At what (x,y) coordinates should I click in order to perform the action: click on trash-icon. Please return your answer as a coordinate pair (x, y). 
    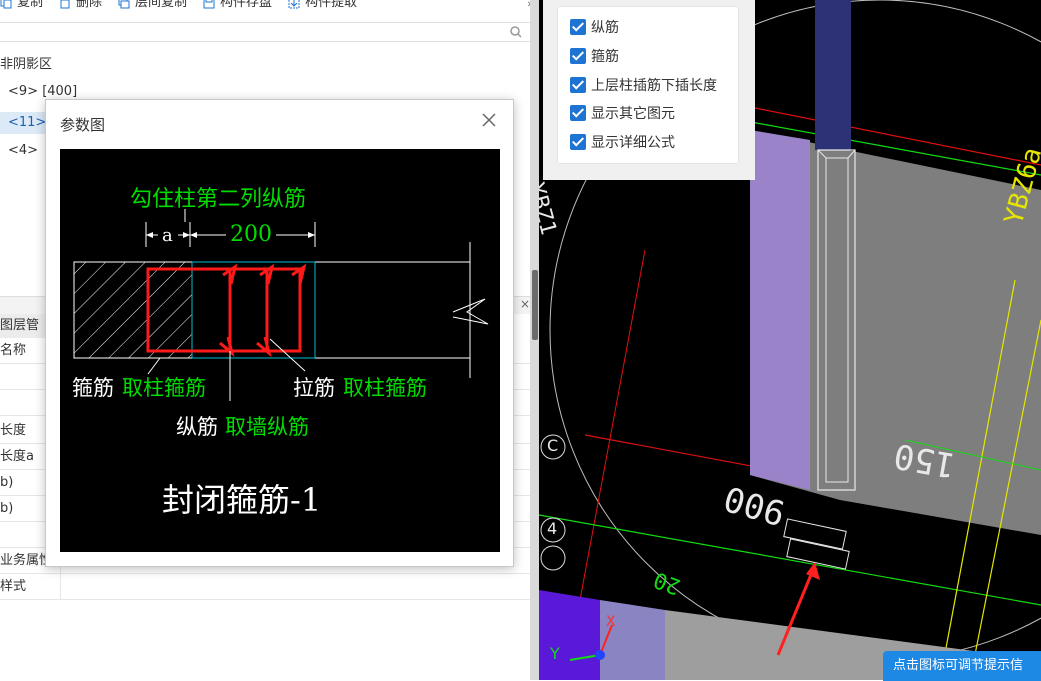
    Looking at the image, I should click on (65, 4).